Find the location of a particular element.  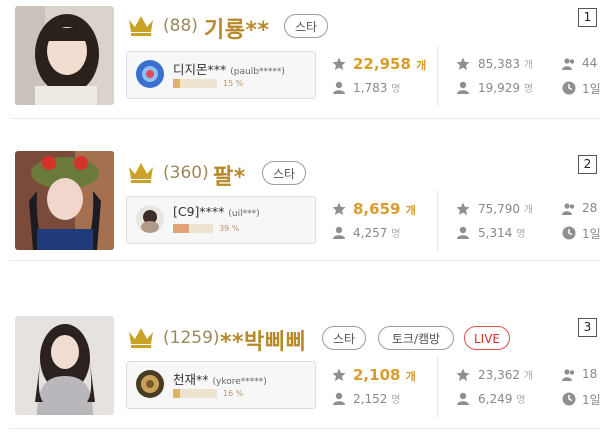

share-percent: 16 % is located at coordinates (233, 393).